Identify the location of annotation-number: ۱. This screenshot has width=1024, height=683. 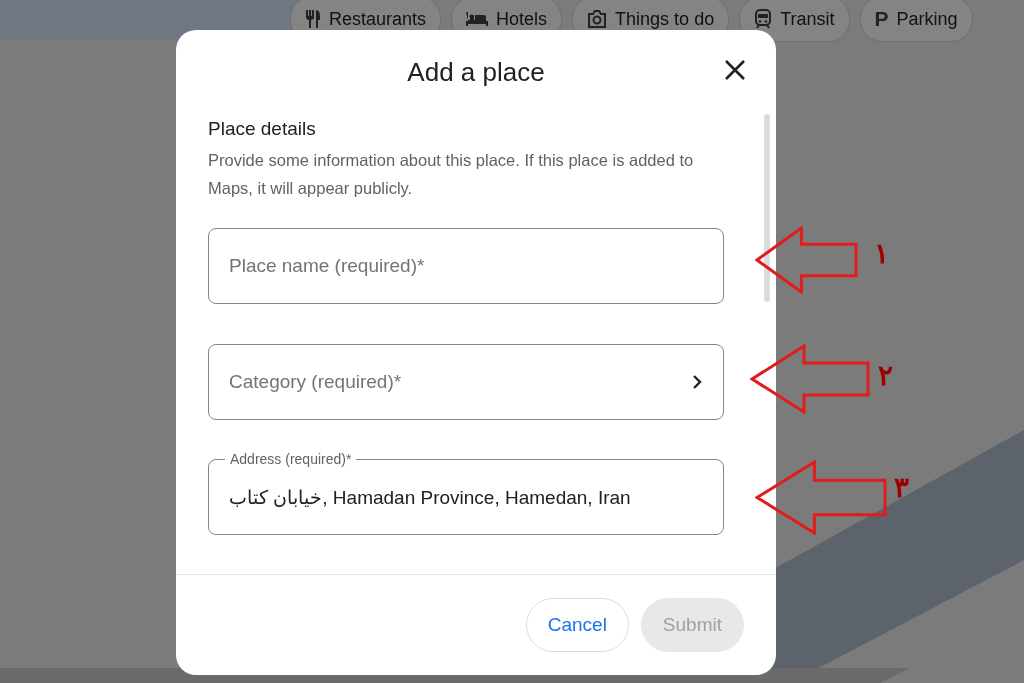
(881, 254).